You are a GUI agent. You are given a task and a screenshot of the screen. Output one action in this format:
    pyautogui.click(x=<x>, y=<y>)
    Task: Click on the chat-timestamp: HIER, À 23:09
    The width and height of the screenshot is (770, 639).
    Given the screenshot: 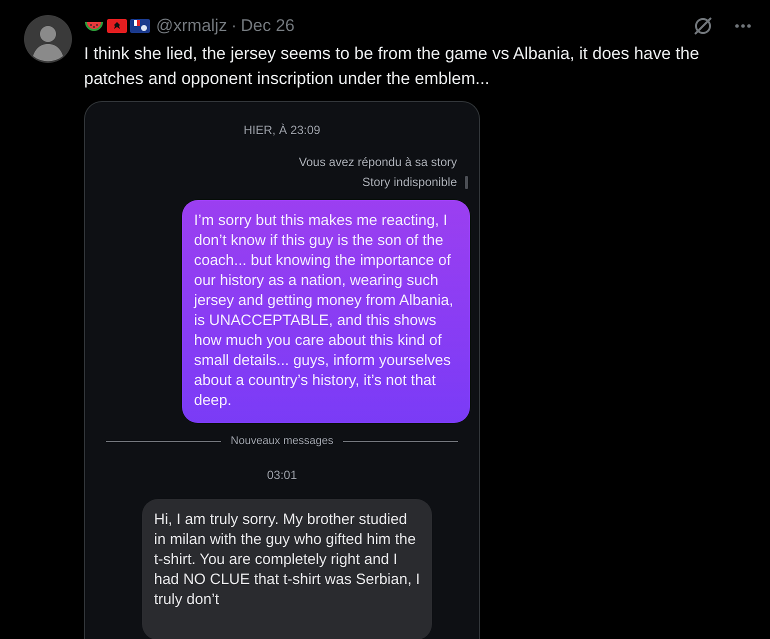 What is the action you would take?
    pyautogui.click(x=282, y=130)
    